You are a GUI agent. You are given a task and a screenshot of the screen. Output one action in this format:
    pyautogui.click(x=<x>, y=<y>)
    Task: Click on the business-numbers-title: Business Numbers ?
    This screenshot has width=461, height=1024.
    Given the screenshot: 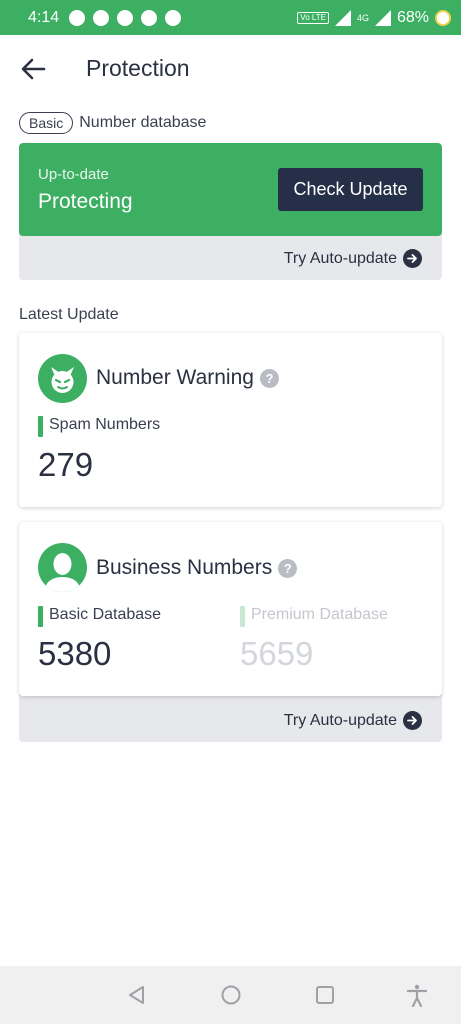 What is the action you would take?
    pyautogui.click(x=197, y=568)
    